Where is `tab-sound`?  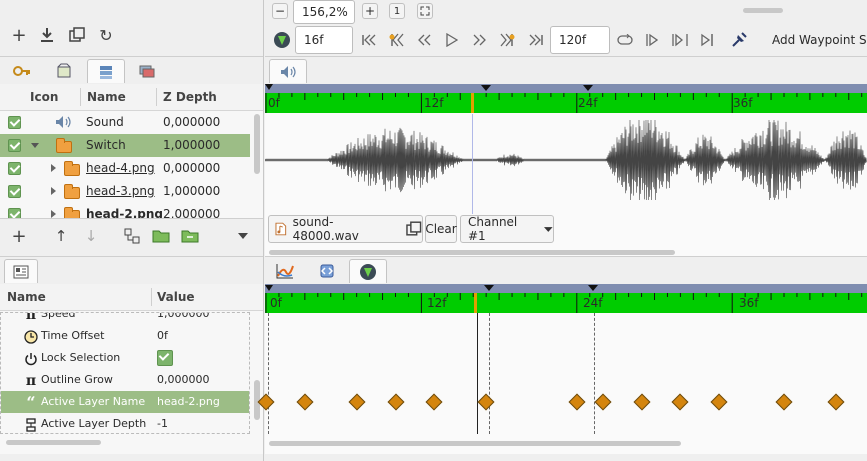 tab-sound is located at coordinates (288, 71).